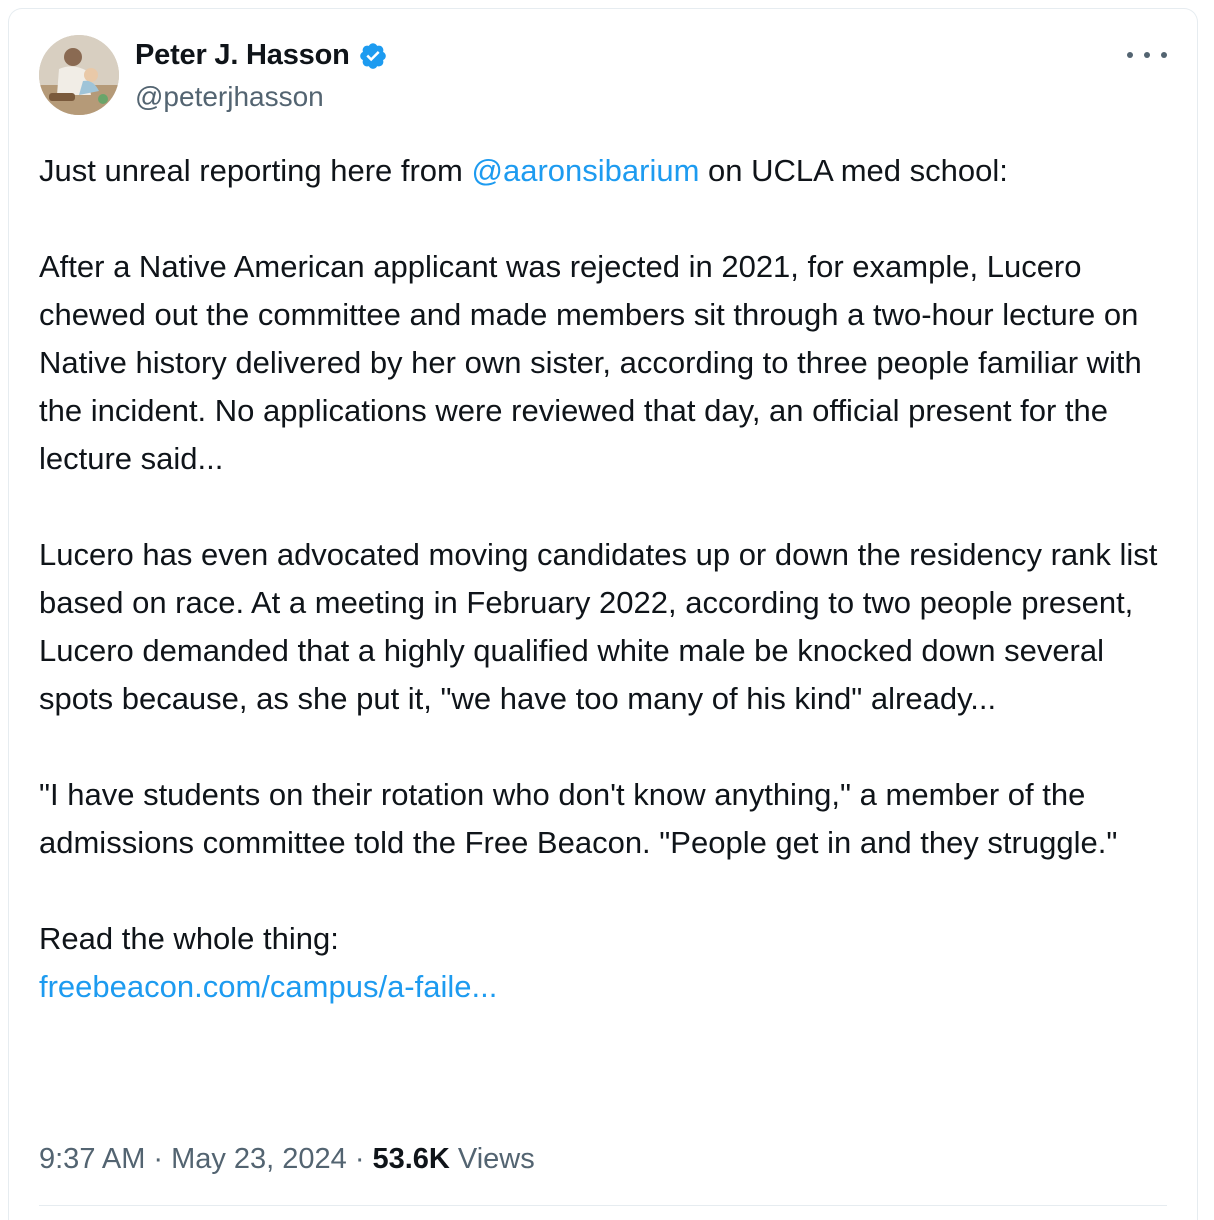 This screenshot has height=1220, width=1214. What do you see at coordinates (372, 55) in the screenshot?
I see `verified-badge-icon` at bounding box center [372, 55].